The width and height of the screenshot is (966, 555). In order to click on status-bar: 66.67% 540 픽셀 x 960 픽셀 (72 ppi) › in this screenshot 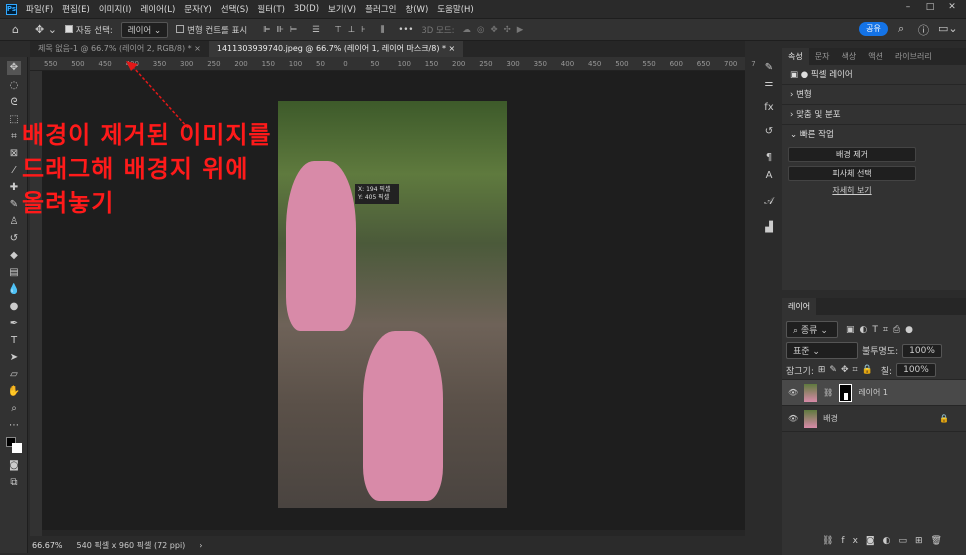, I will do `click(387, 545)`.